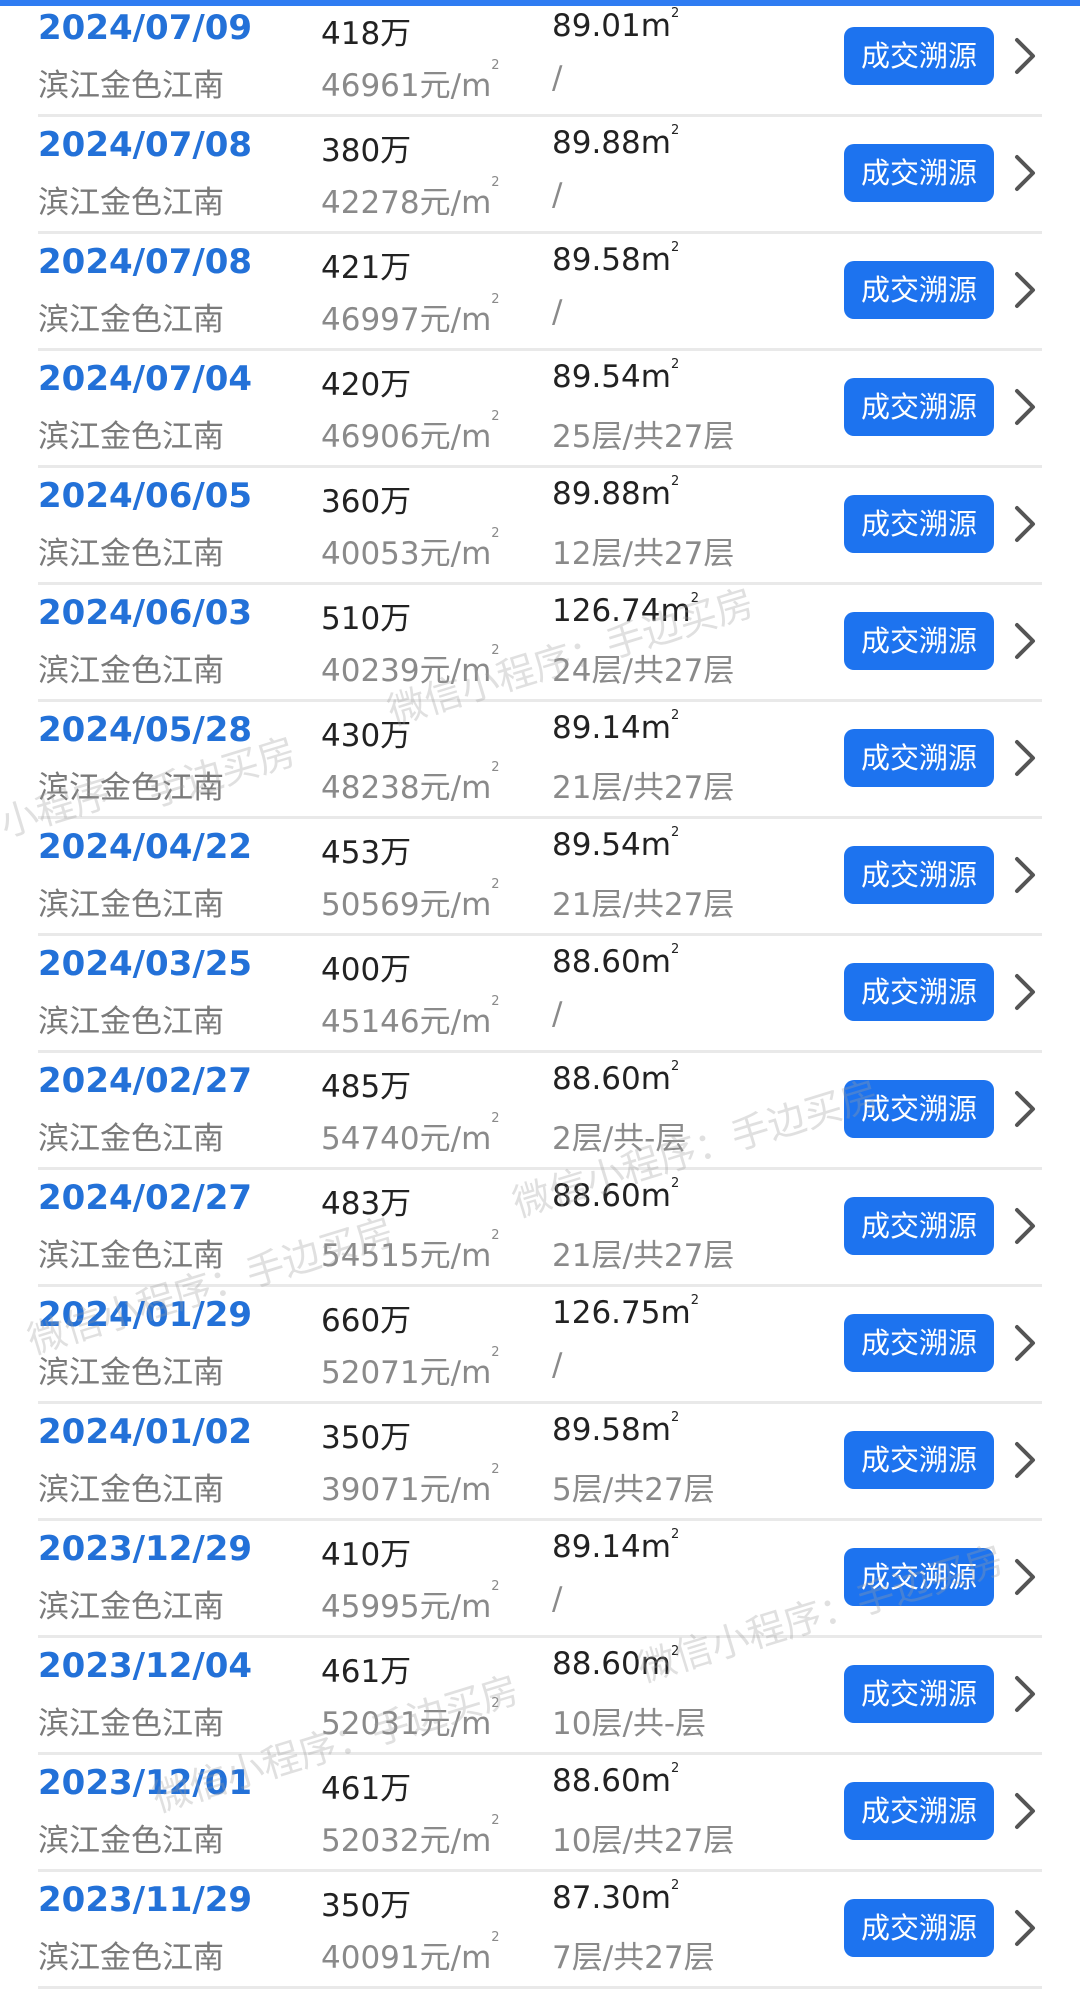 The height and width of the screenshot is (1989, 1080). Describe the element at coordinates (410, 432) in the screenshot. I see `unit-price: 46906元/m2` at that location.